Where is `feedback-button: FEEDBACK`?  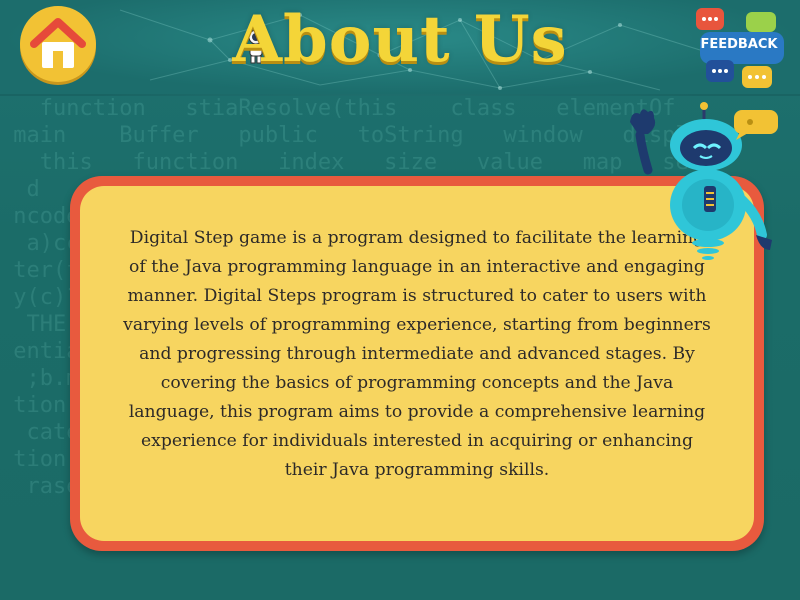 feedback-button: FEEDBACK is located at coordinates (742, 48).